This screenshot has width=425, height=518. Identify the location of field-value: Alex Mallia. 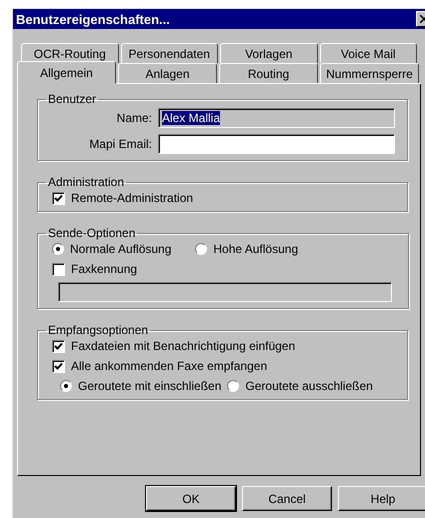
(191, 118).